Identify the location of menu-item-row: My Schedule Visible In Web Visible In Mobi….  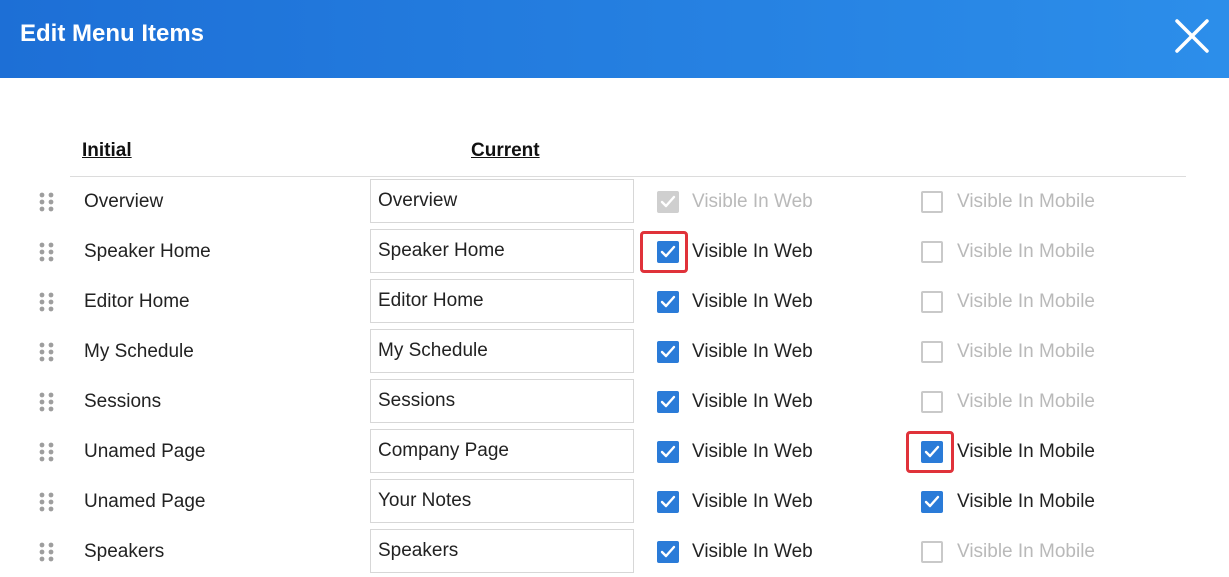
(614, 352).